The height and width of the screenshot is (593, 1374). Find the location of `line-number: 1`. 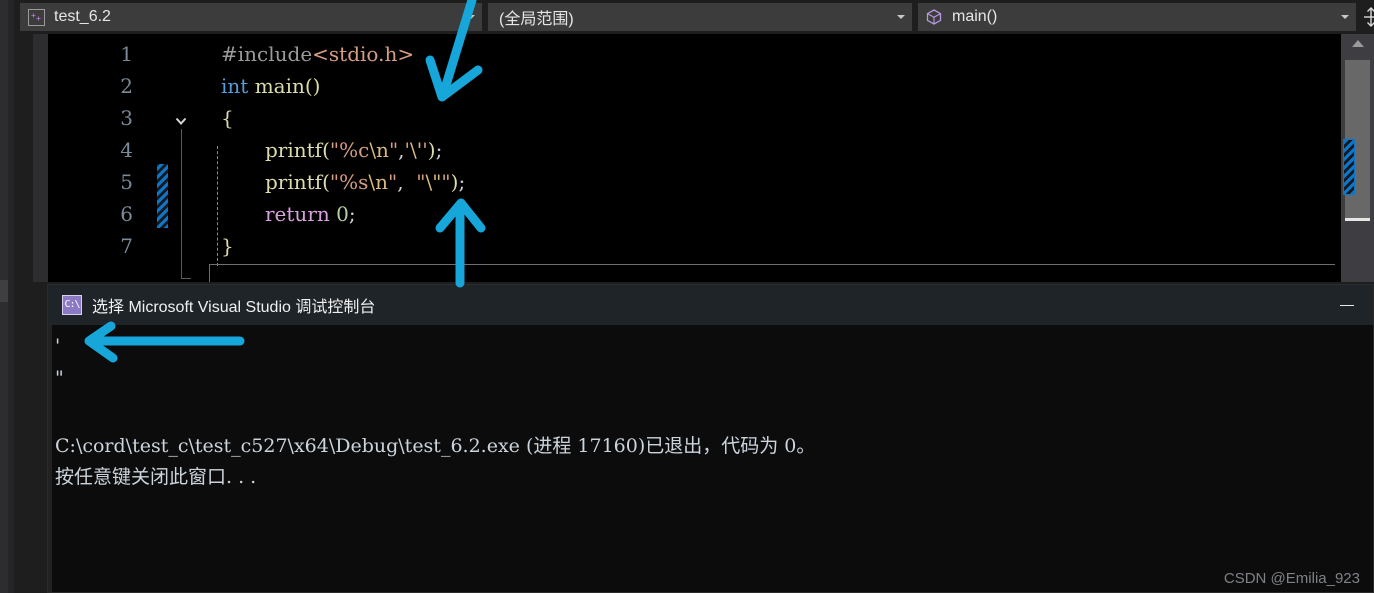

line-number: 1 is located at coordinates (126, 54).